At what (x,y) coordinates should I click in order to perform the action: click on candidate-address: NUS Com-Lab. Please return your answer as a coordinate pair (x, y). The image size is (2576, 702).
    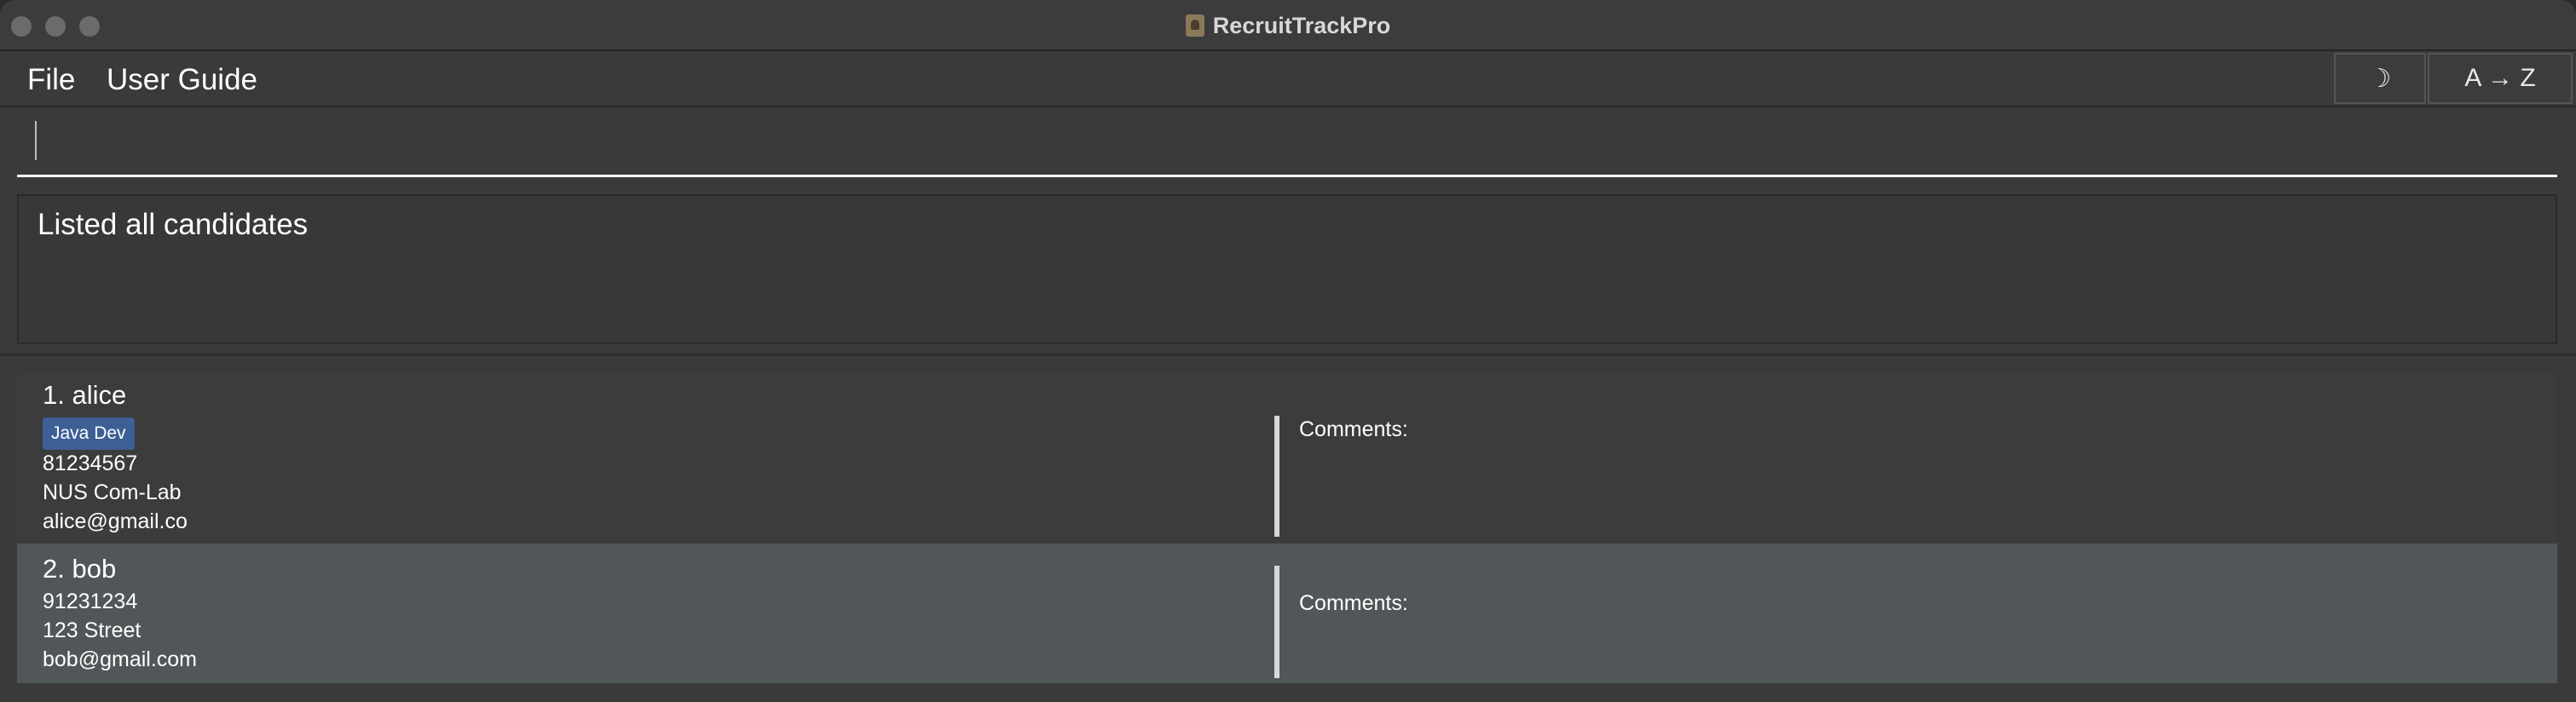
    Looking at the image, I should click on (112, 492).